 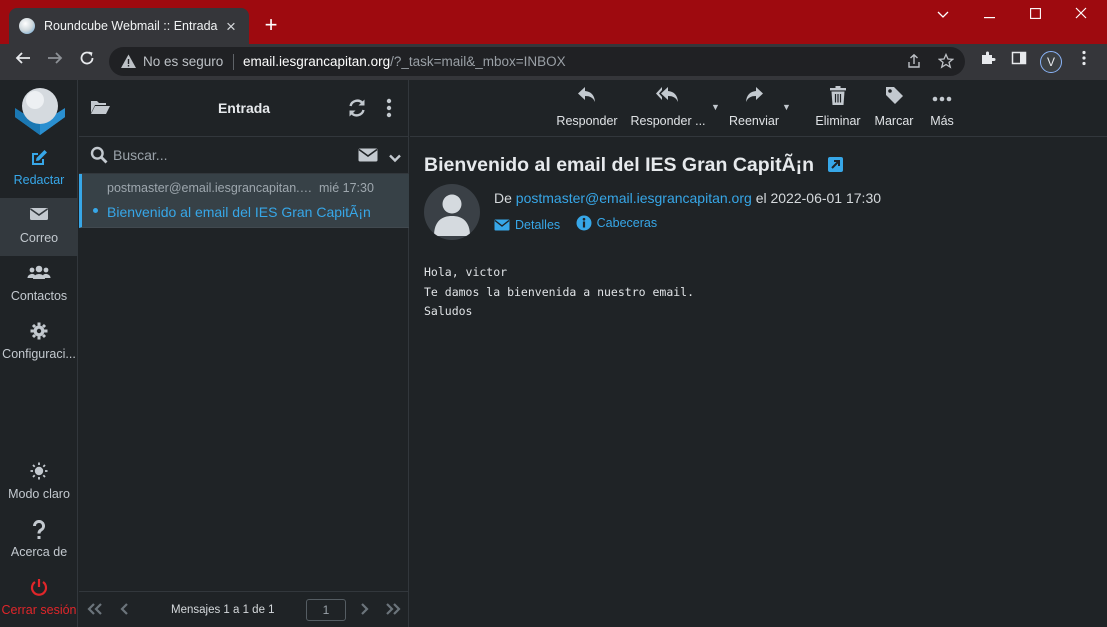 What do you see at coordinates (942, 97) in the screenshot?
I see `more-dots-icon` at bounding box center [942, 97].